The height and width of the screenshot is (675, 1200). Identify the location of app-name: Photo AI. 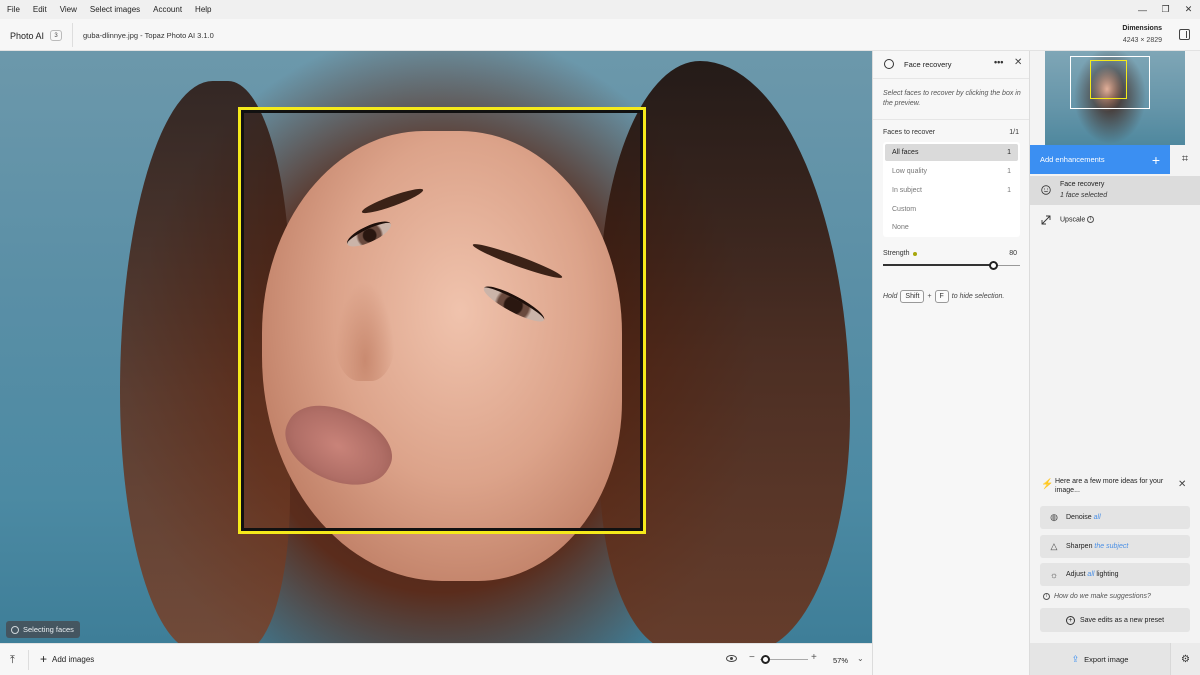
(27, 36).